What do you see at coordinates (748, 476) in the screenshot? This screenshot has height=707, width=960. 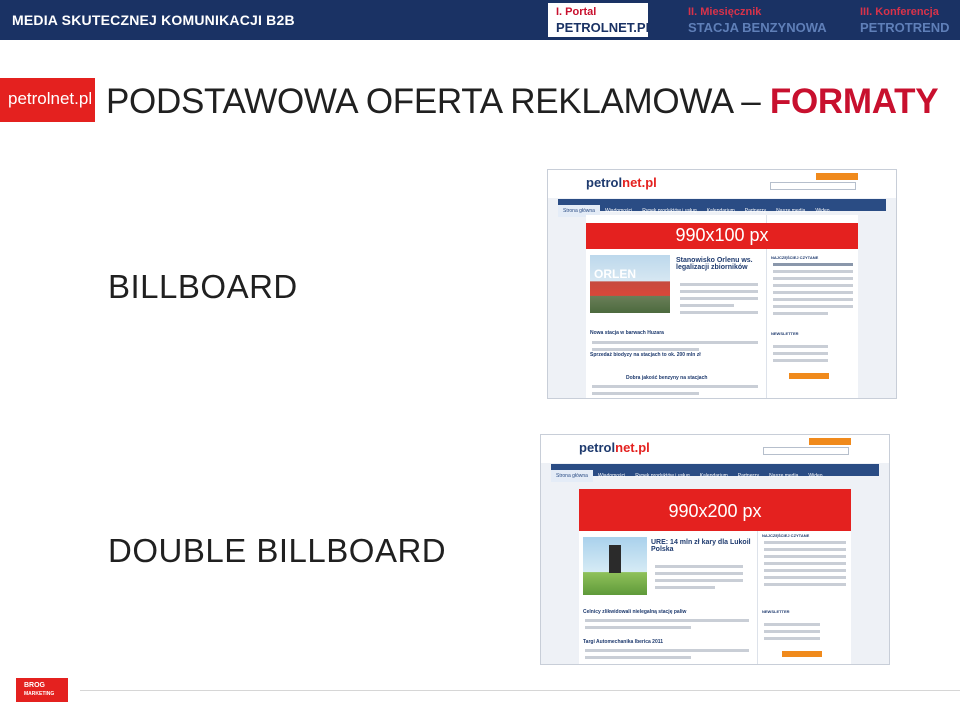 I see `nav-item: Partnerzy` at bounding box center [748, 476].